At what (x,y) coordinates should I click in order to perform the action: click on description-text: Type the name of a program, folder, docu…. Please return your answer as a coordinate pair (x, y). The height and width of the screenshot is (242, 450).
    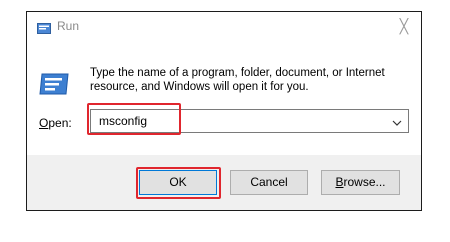
    Looking at the image, I should click on (237, 80).